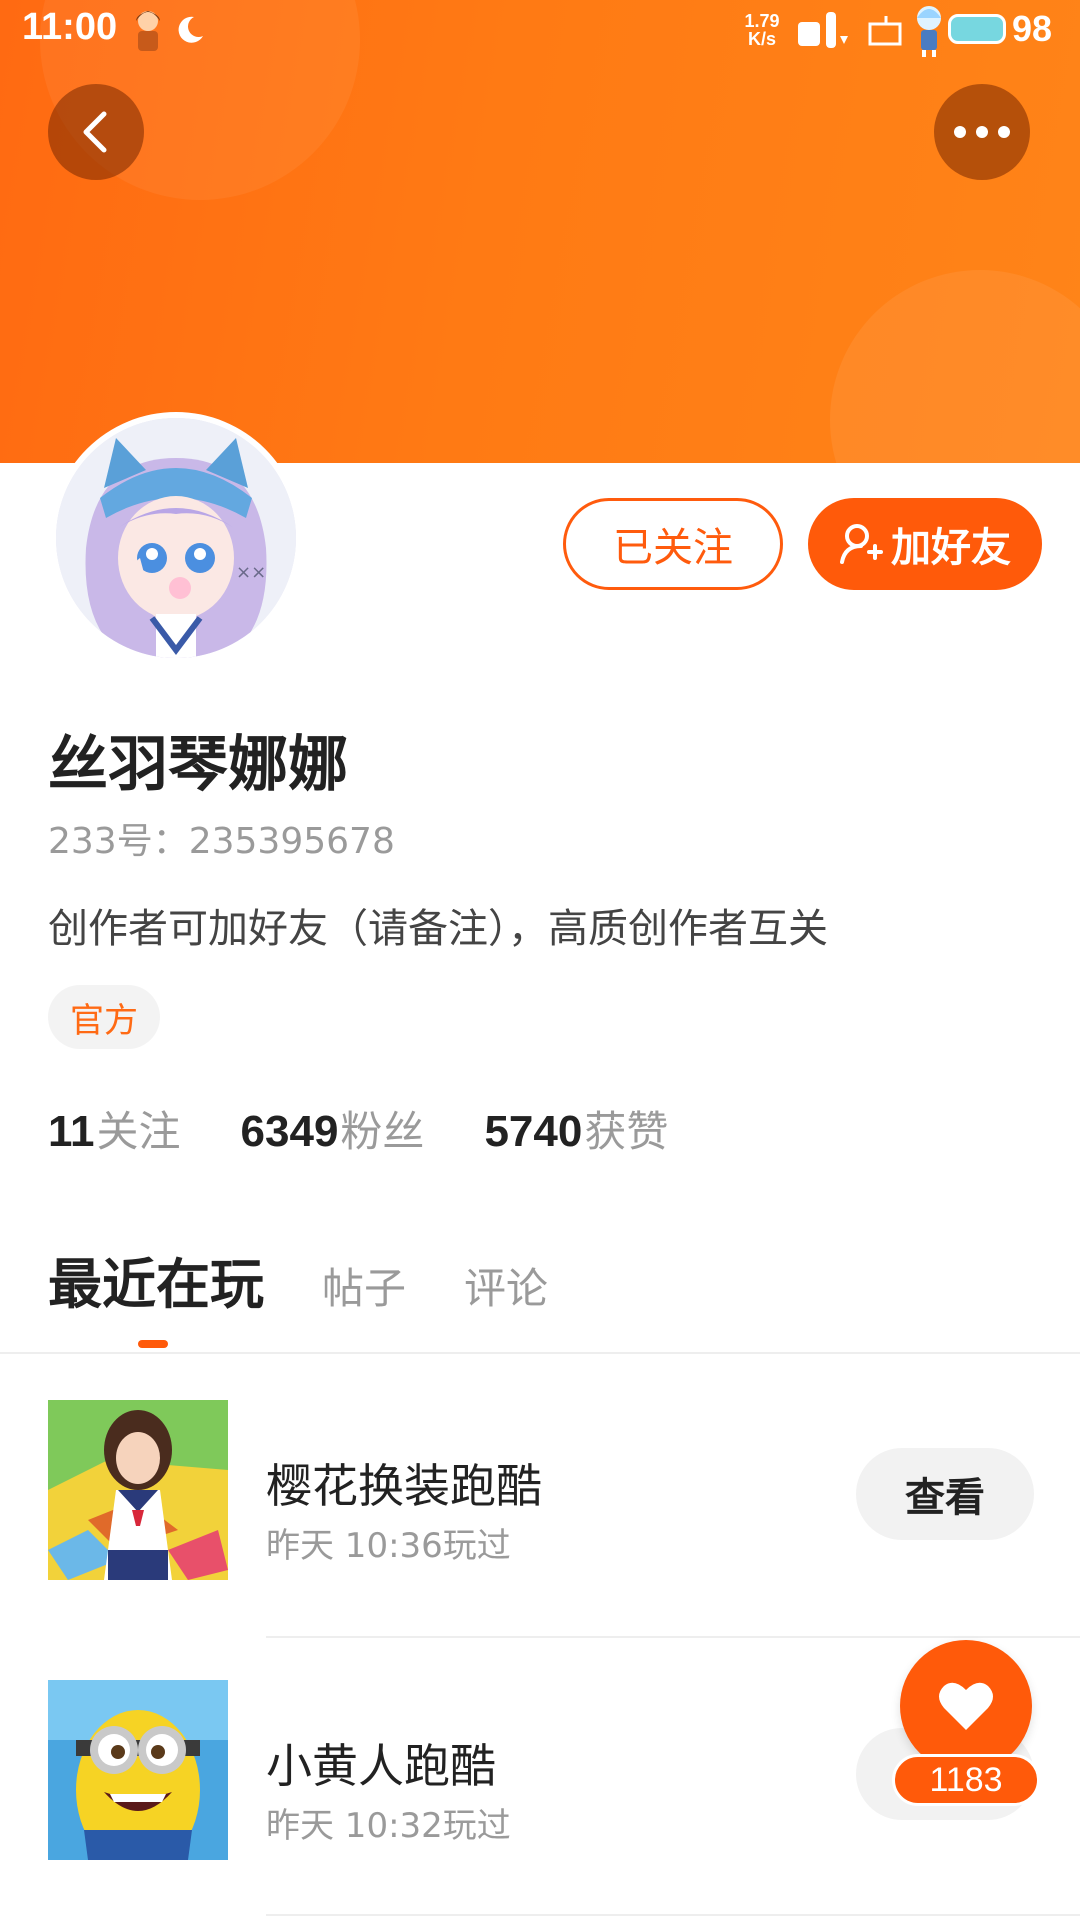 The height and width of the screenshot is (1920, 1080). What do you see at coordinates (388, 1546) in the screenshot?
I see `game-played-time: 昨天 10:36玩过` at bounding box center [388, 1546].